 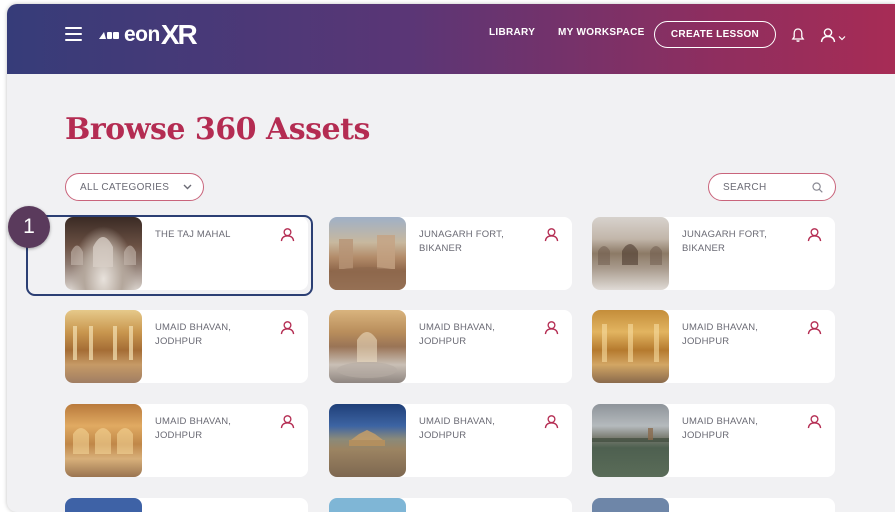 I want to click on bell-icon, so click(x=798, y=35).